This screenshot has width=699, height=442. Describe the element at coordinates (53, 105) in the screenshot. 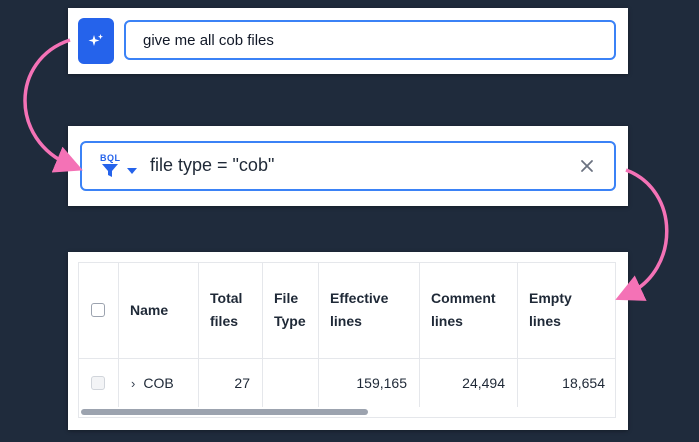

I see `arrow-prompt-to-filter` at that location.